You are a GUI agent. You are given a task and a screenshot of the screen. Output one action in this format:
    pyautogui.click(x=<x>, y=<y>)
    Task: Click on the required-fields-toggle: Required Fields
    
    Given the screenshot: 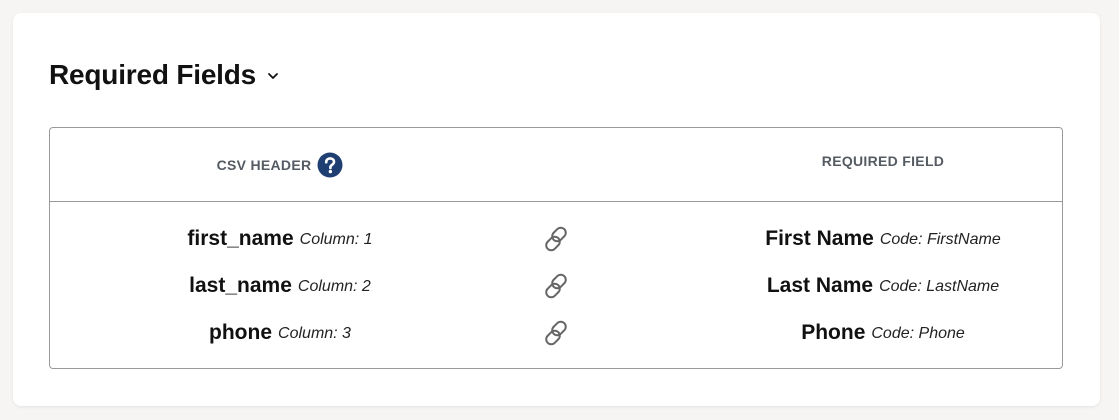 What is the action you would take?
    pyautogui.click(x=164, y=75)
    